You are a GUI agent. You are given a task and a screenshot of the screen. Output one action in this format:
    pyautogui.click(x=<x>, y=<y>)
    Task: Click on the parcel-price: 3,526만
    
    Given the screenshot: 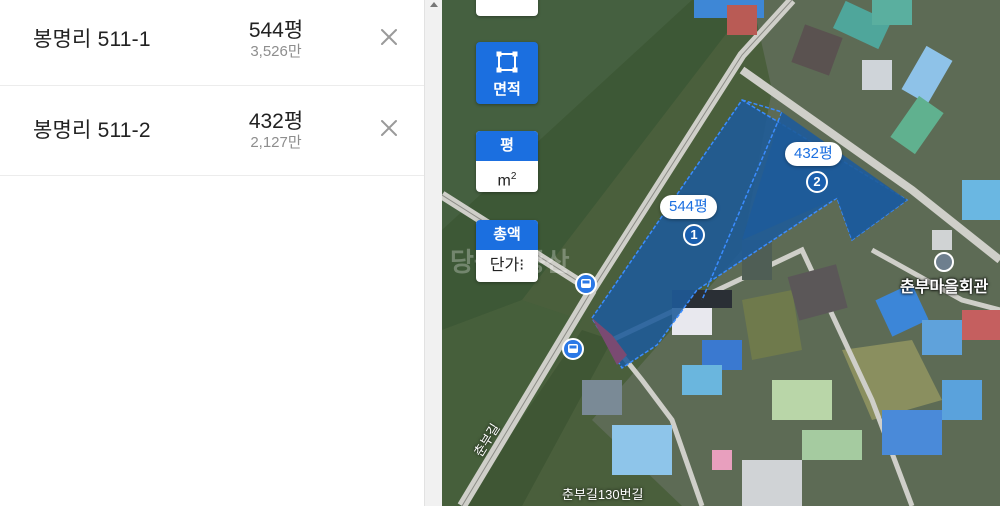 What is the action you would take?
    pyautogui.click(x=276, y=51)
    